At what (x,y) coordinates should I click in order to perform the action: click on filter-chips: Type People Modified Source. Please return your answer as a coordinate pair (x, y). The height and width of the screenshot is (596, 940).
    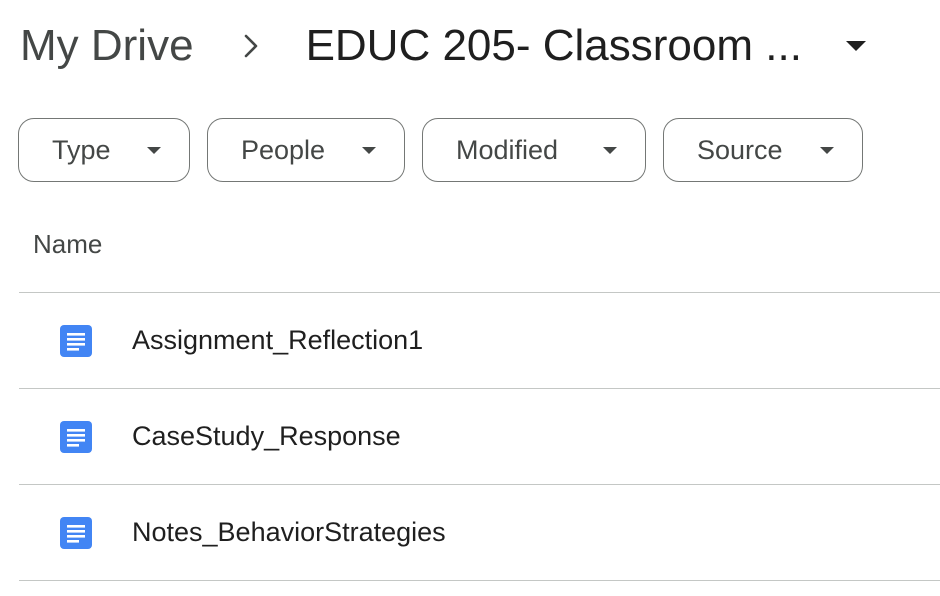
    Looking at the image, I should click on (440, 150).